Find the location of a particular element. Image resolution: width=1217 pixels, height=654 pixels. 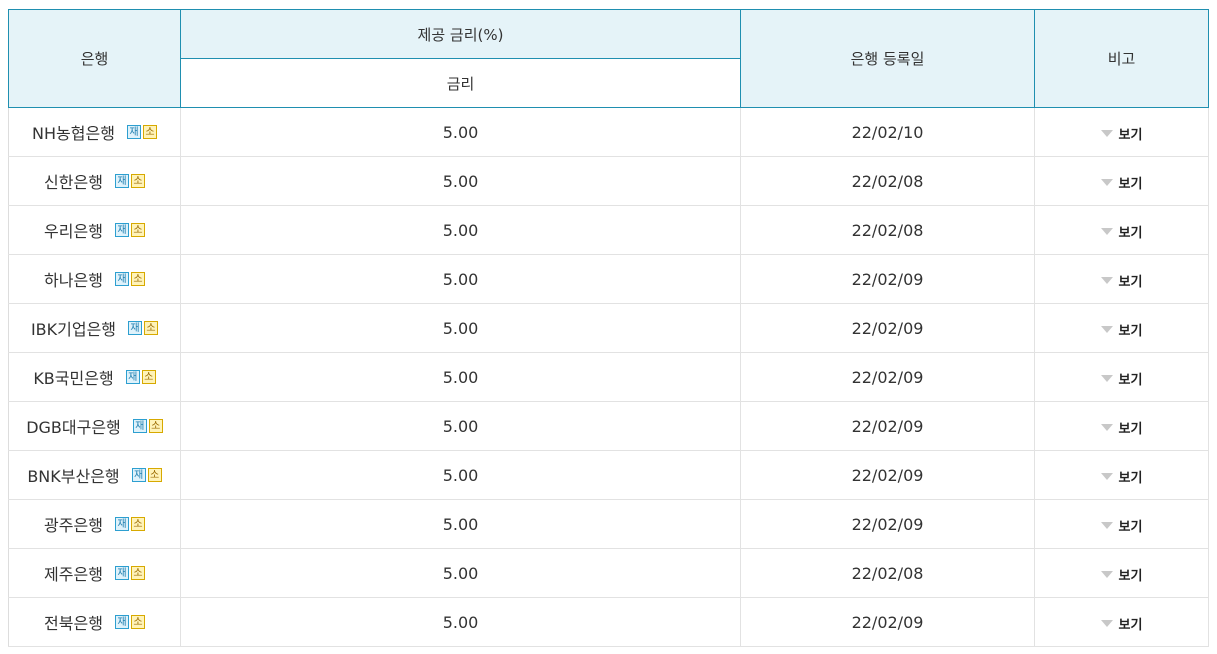

bank-cell: DGB대구은행 재 소 is located at coordinates (94, 426).